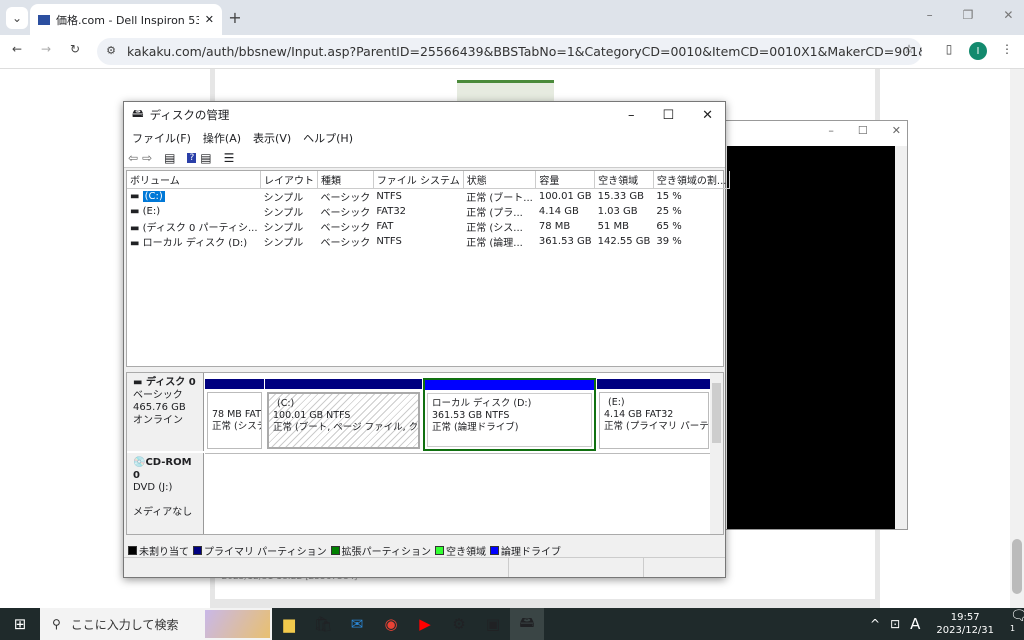  Describe the element at coordinates (75, 49) in the screenshot. I see `reload-icon: ↻` at that location.